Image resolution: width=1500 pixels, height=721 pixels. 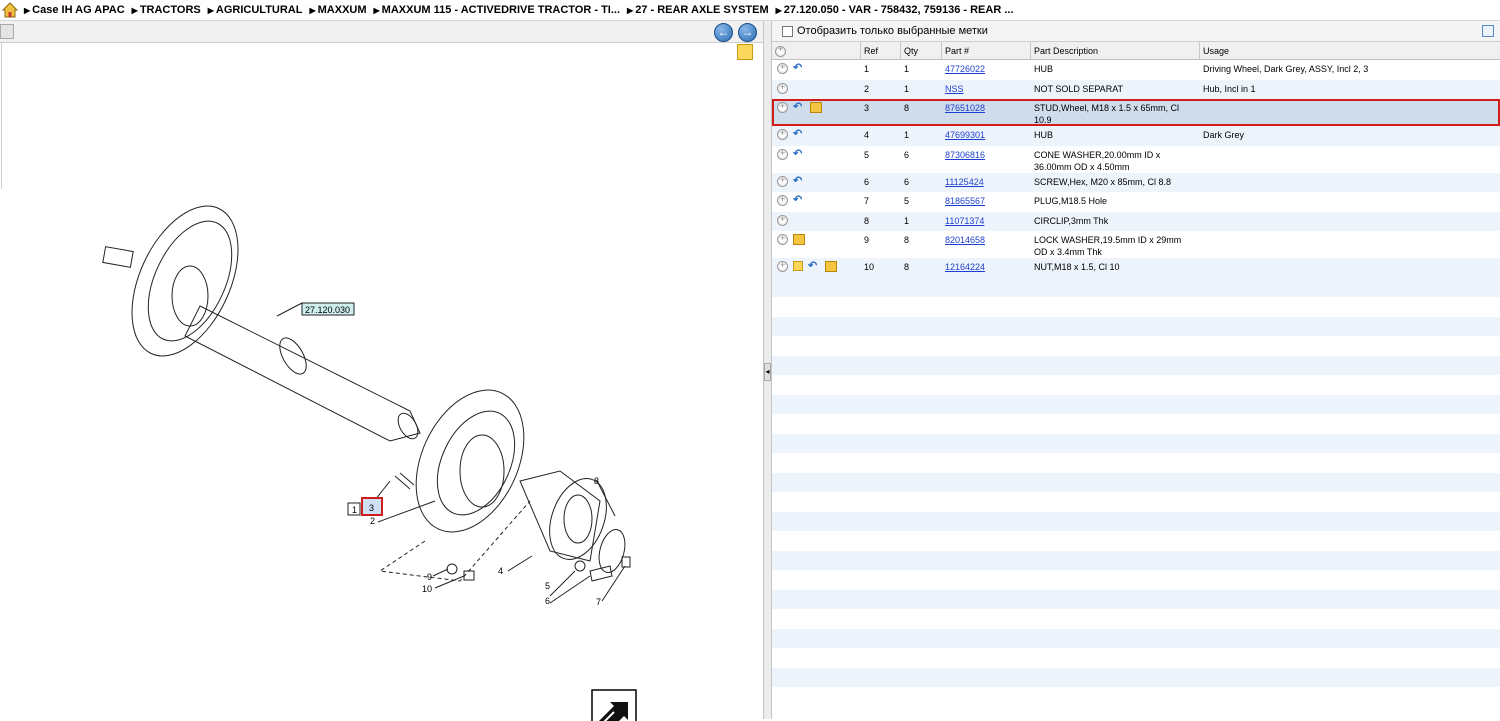 I want to click on breadcrumb-item: ▶ 27 - REAR AXLE SYSTEM, so click(x=698, y=10).